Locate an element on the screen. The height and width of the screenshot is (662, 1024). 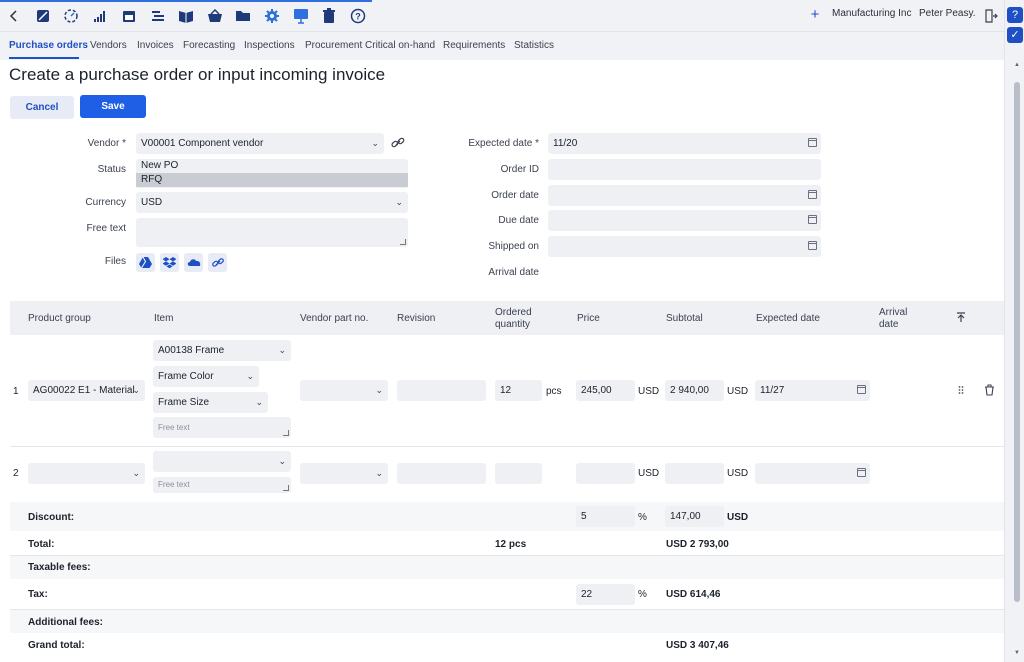
trash-icon is located at coordinates (329, 16).